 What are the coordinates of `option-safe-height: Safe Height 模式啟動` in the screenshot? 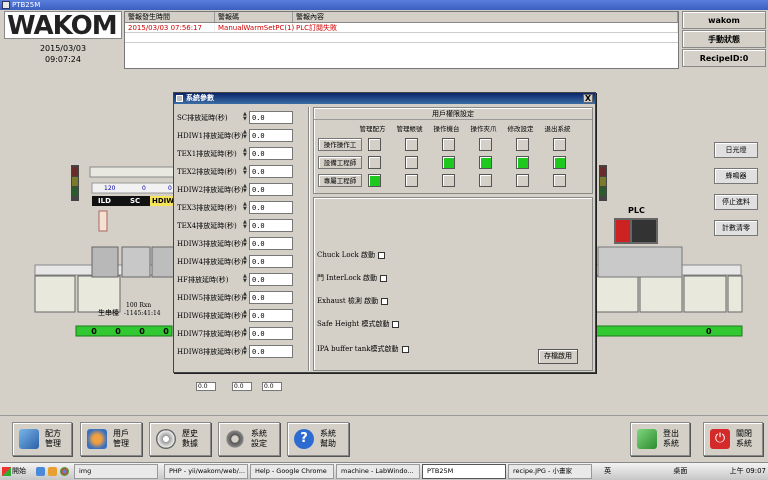 It's located at (358, 324).